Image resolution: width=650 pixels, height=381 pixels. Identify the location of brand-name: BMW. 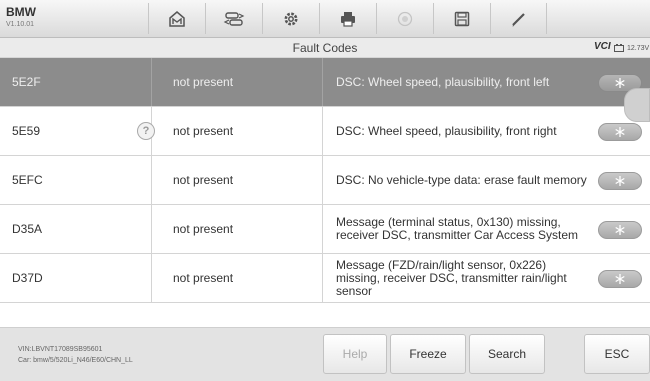
(21, 12).